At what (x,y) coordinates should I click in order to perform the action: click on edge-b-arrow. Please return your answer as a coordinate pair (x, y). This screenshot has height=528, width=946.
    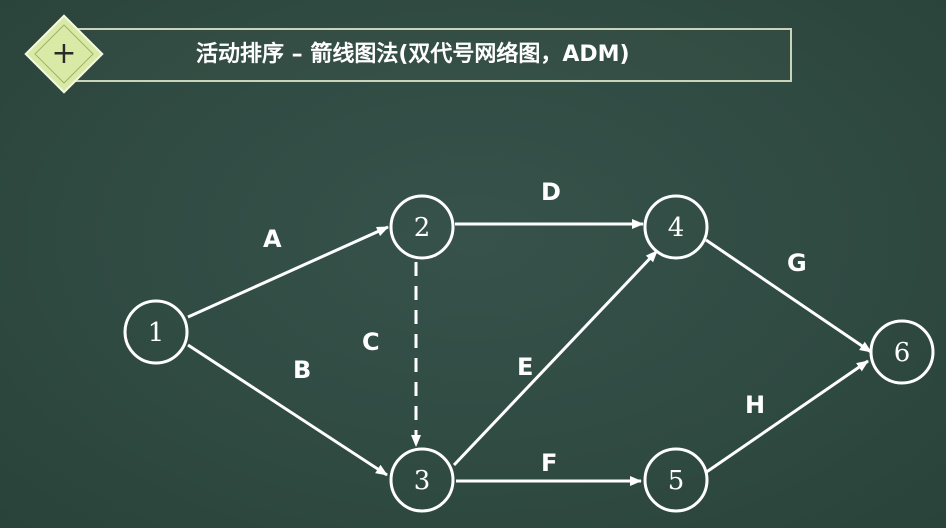
    Looking at the image, I should click on (287, 410).